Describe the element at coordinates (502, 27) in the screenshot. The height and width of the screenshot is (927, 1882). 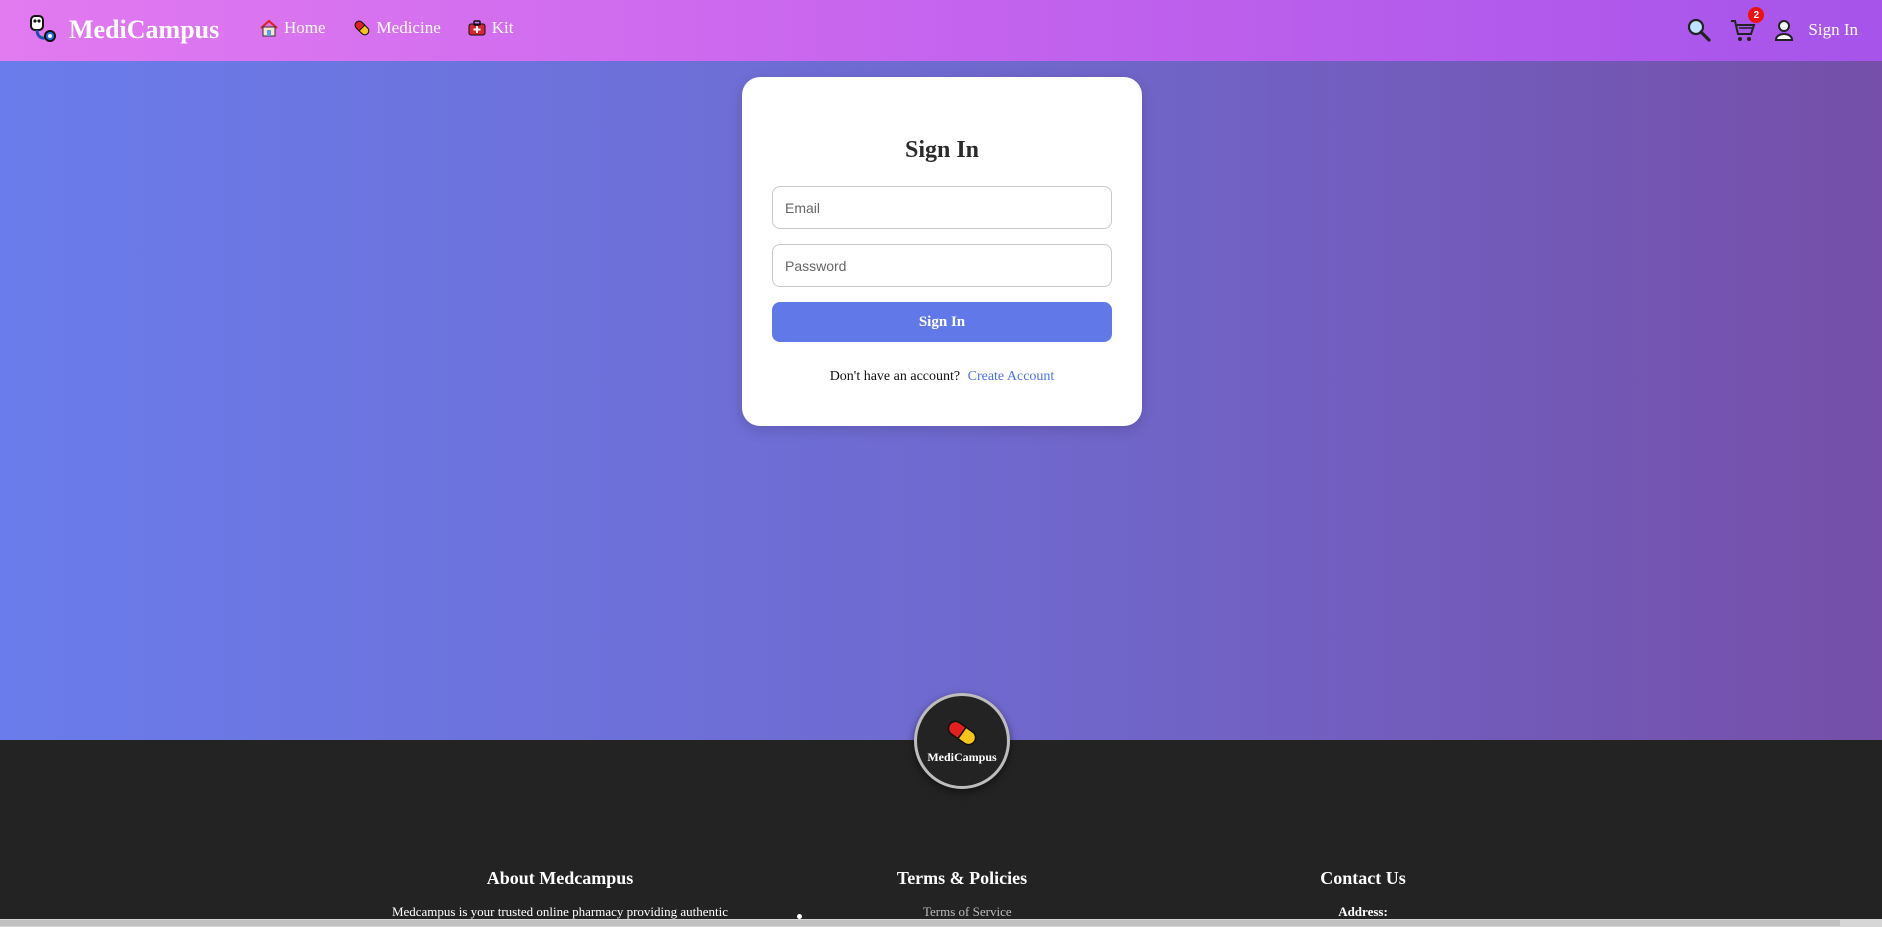
I see `nav-kit-label: Kit` at that location.